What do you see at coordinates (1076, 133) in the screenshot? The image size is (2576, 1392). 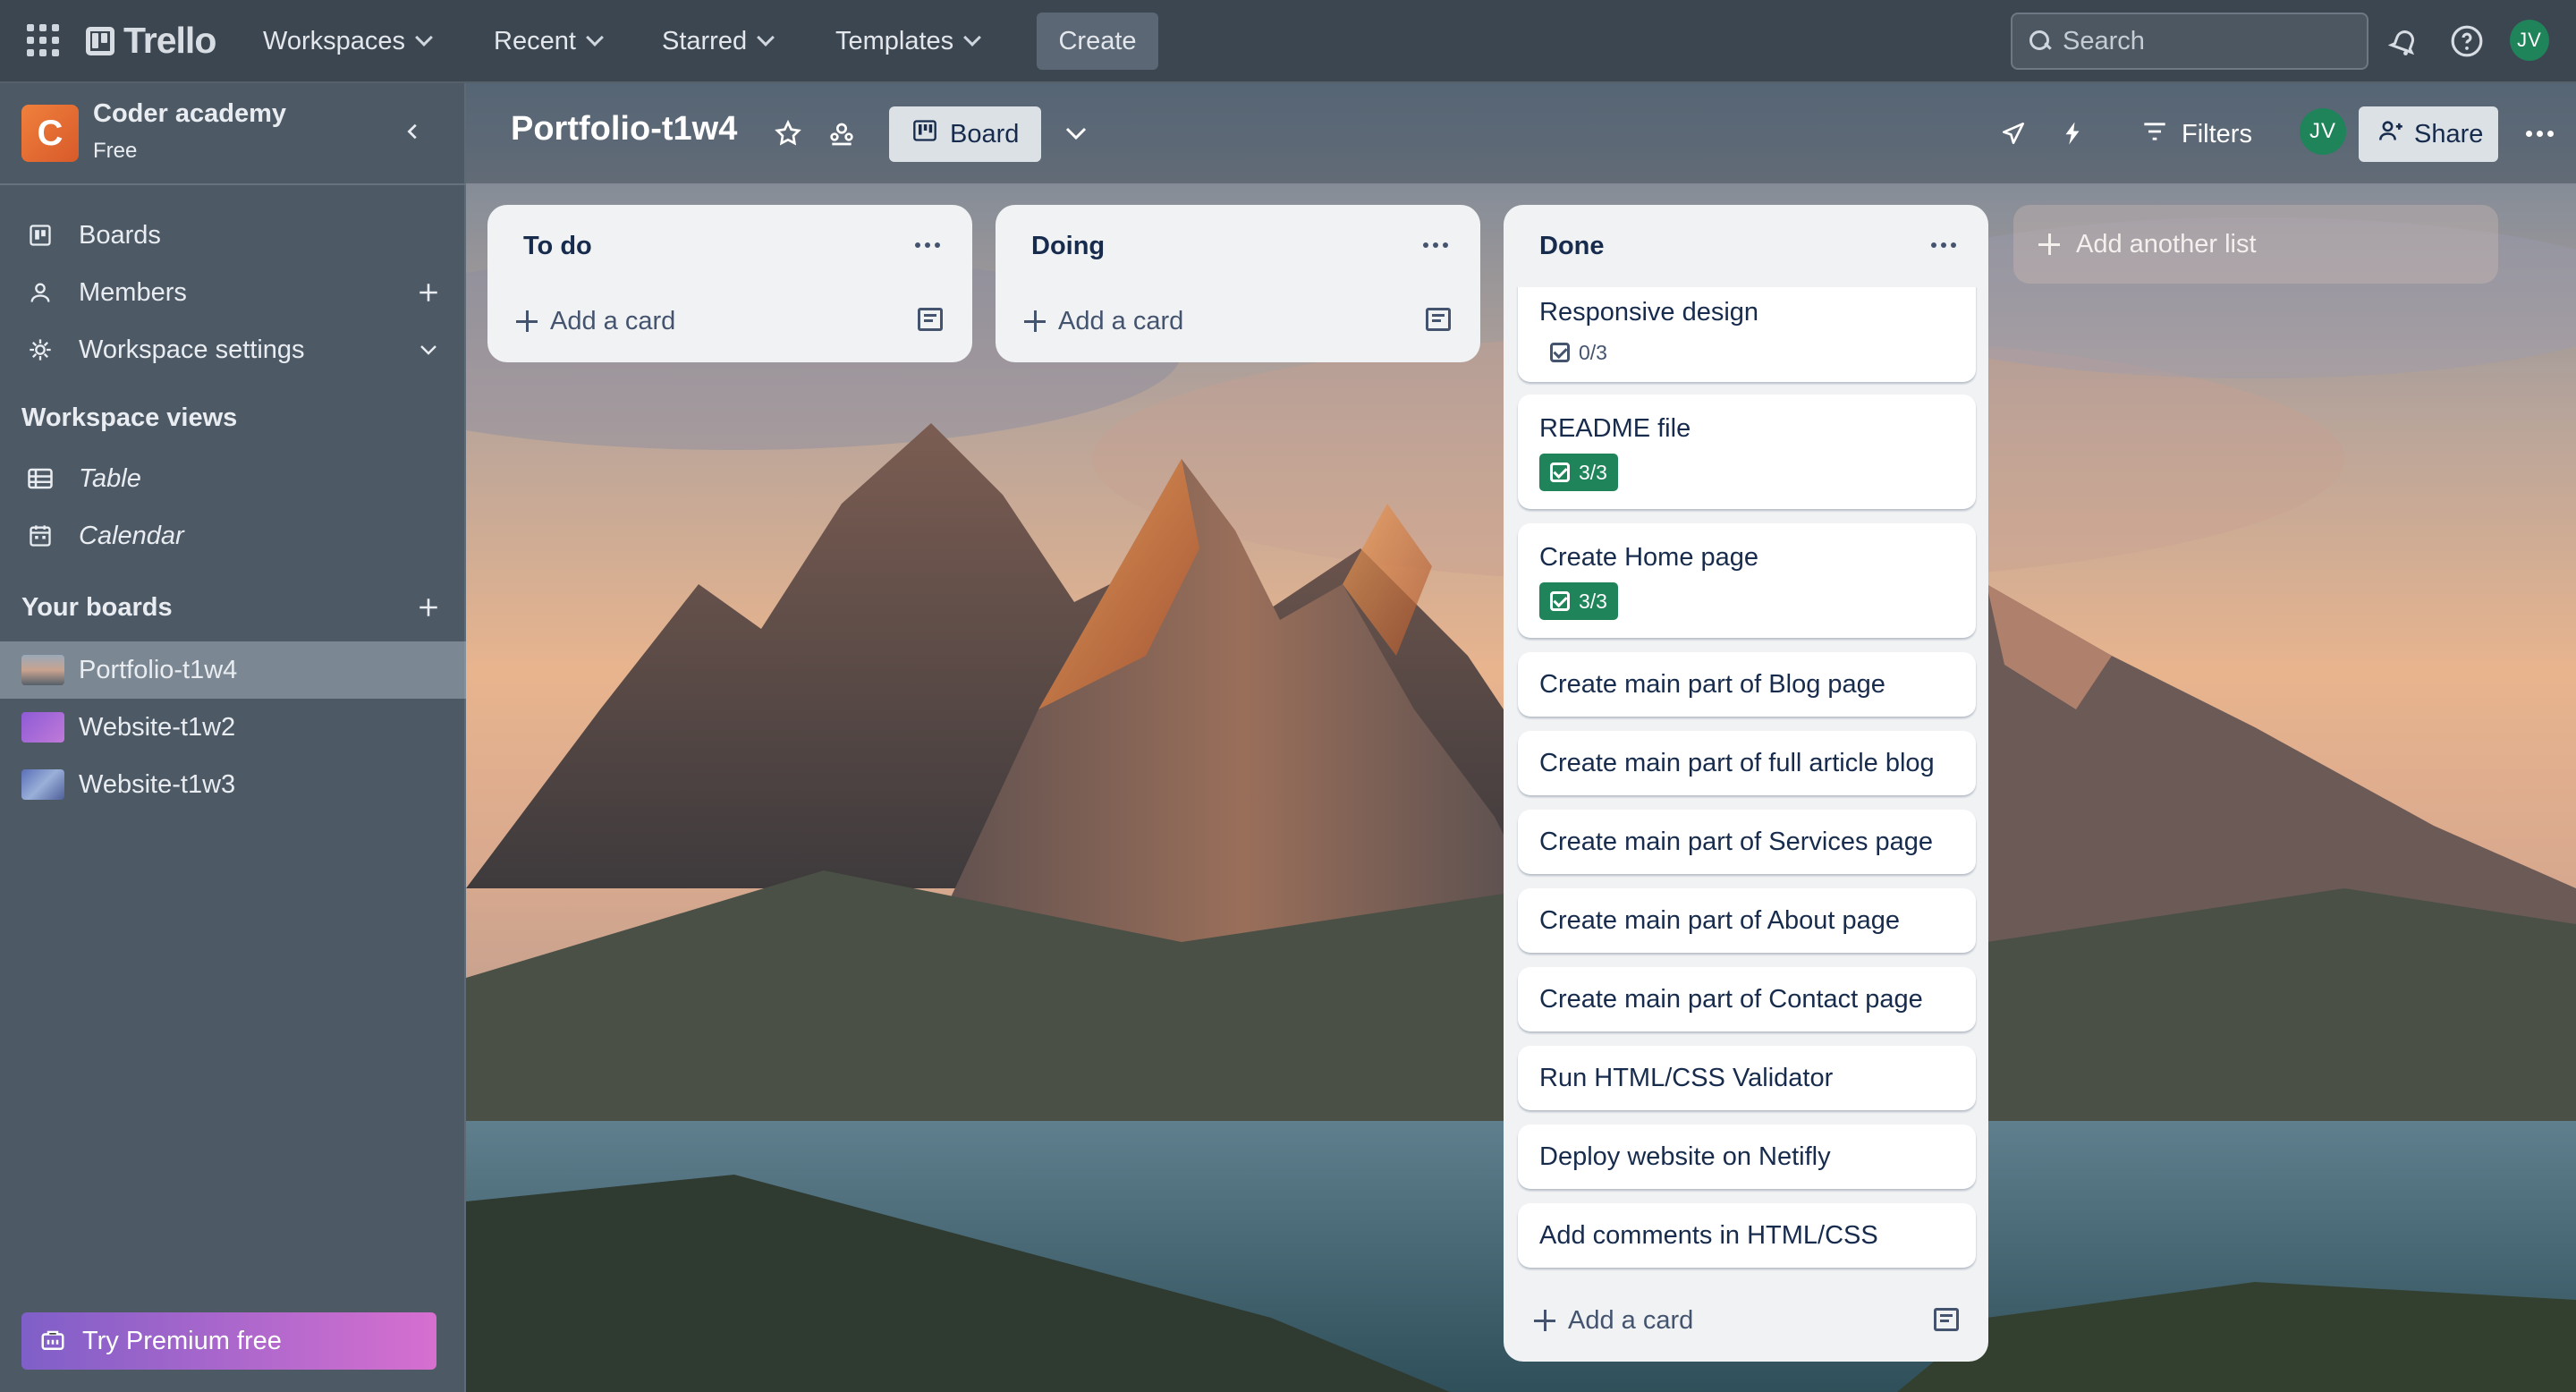 I see `views-chevron-down-icon` at bounding box center [1076, 133].